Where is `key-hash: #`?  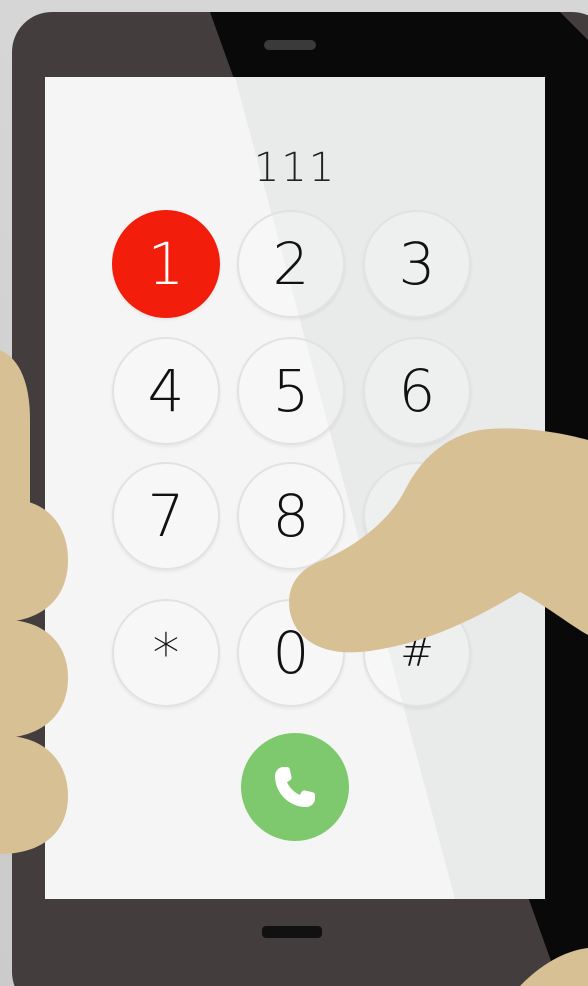
key-hash: # is located at coordinates (417, 653).